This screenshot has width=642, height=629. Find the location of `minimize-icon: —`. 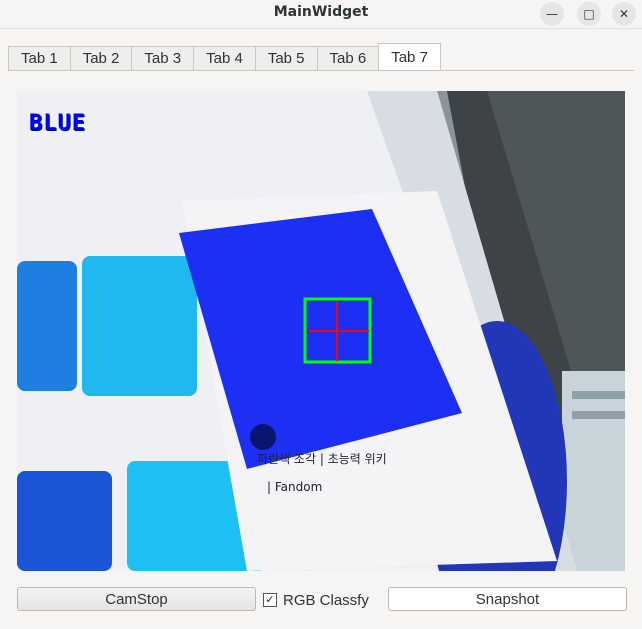

minimize-icon: — is located at coordinates (552, 14).